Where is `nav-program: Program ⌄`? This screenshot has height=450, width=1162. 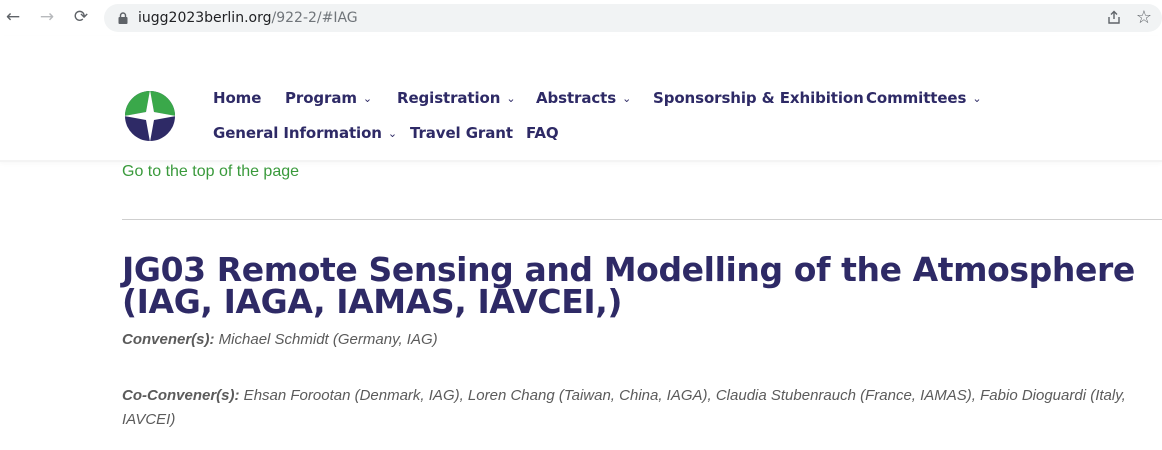
nav-program: Program ⌄ is located at coordinates (328, 98).